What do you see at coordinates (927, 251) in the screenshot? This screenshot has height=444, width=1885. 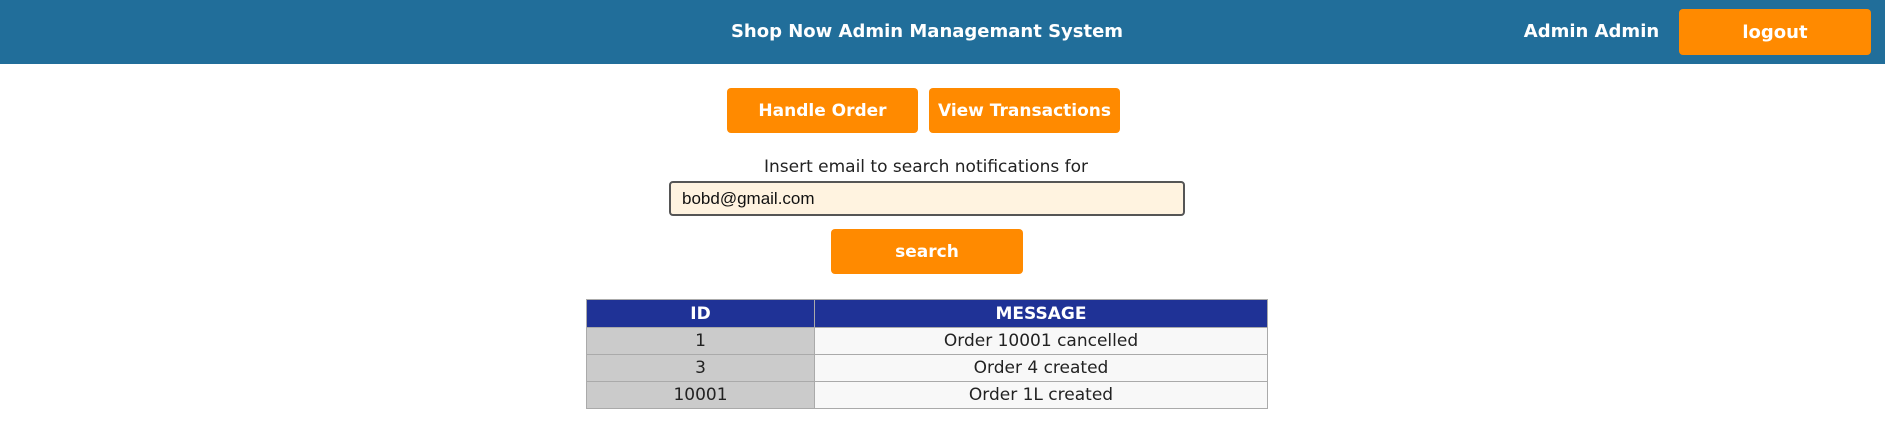 I see `search-button: search` at bounding box center [927, 251].